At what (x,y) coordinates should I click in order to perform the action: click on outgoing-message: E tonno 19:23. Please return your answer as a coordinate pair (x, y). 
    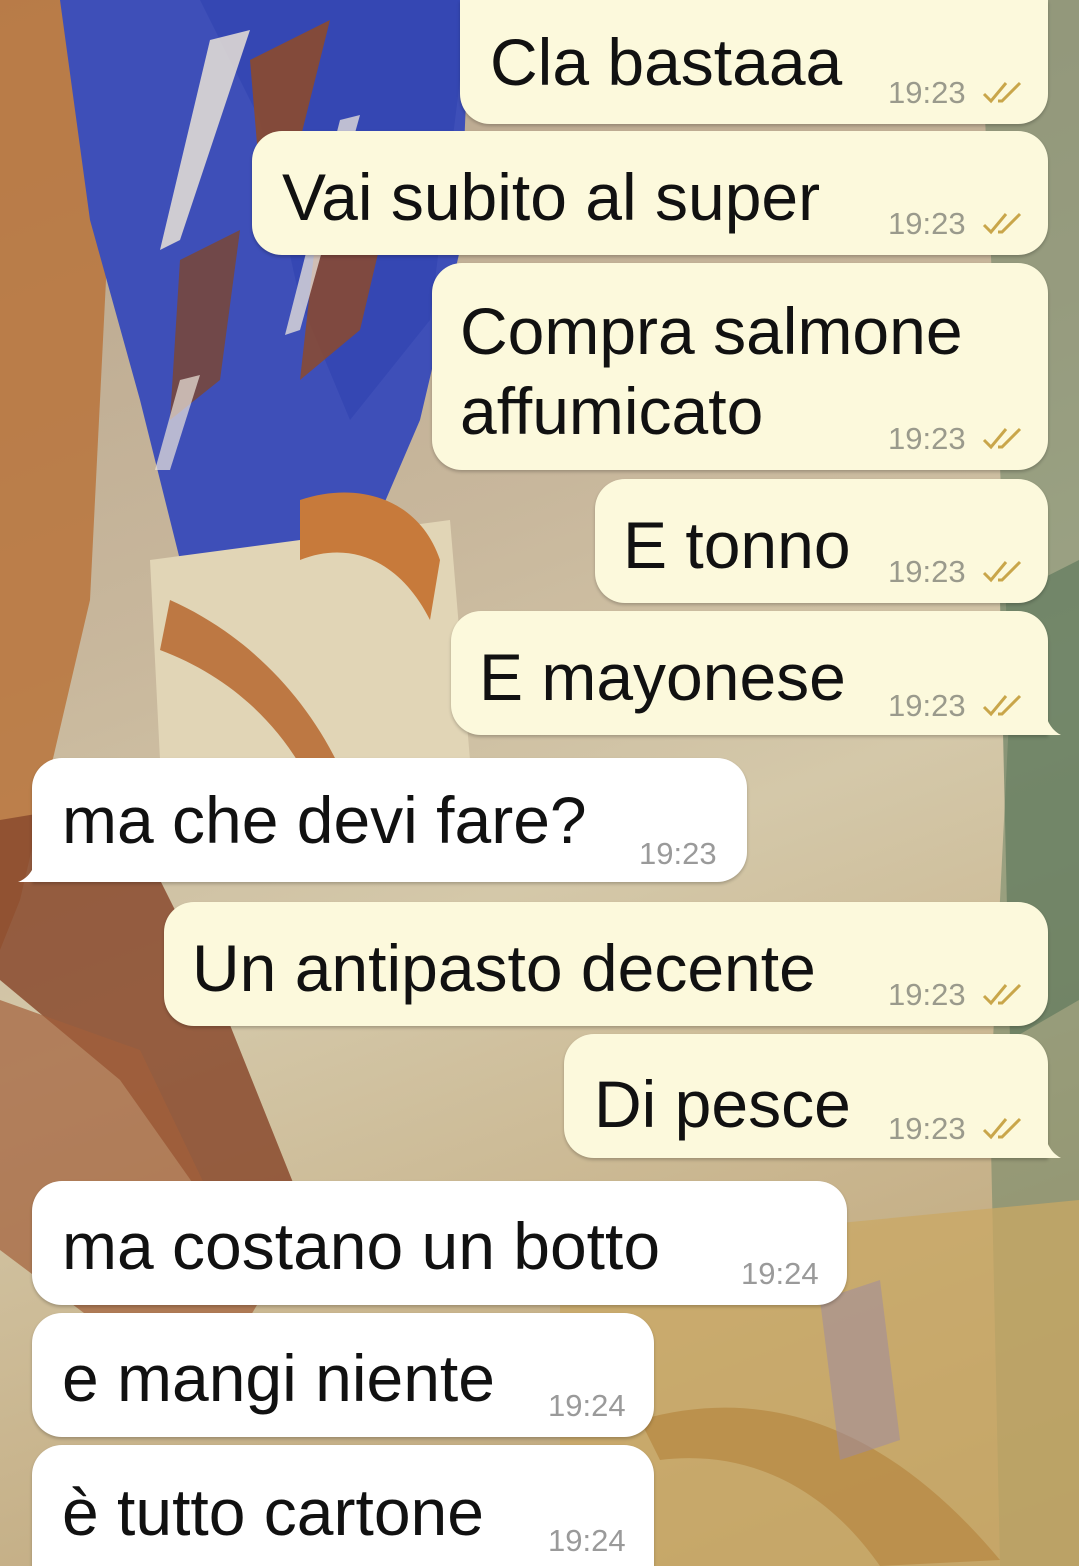
    Looking at the image, I should click on (821, 541).